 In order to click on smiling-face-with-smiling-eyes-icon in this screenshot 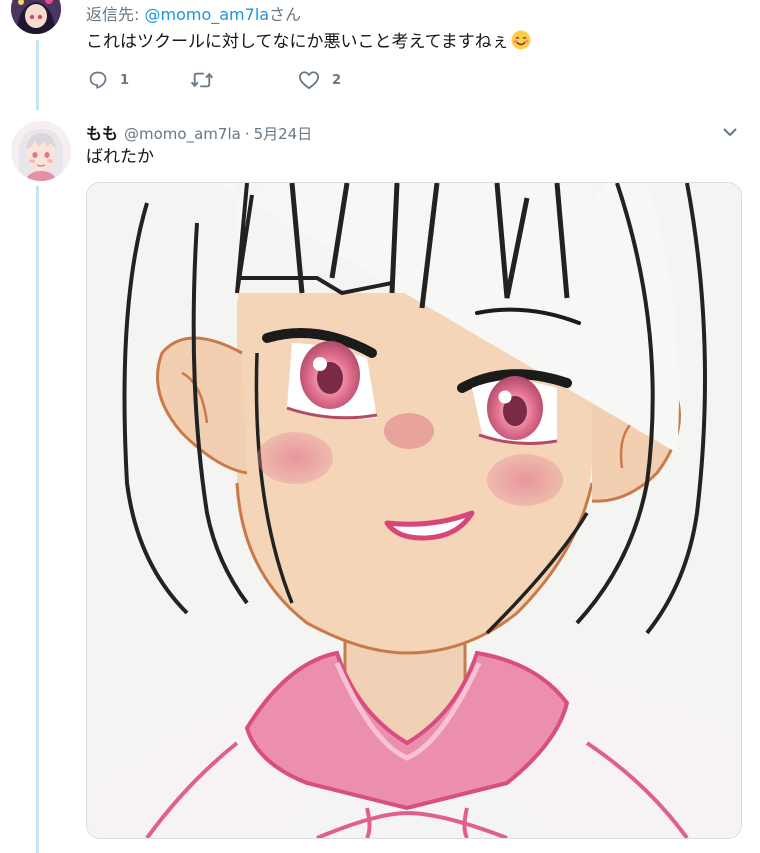, I will do `click(521, 43)`.